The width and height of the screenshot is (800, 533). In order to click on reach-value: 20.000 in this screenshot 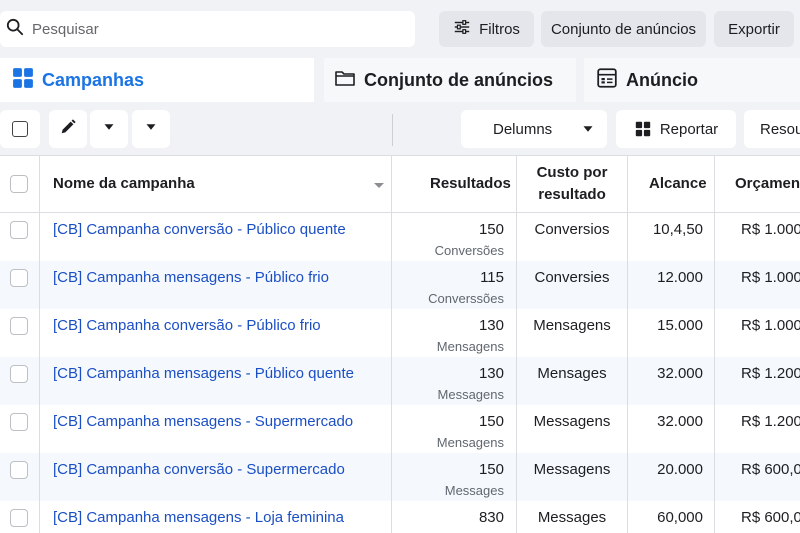, I will do `click(680, 469)`.